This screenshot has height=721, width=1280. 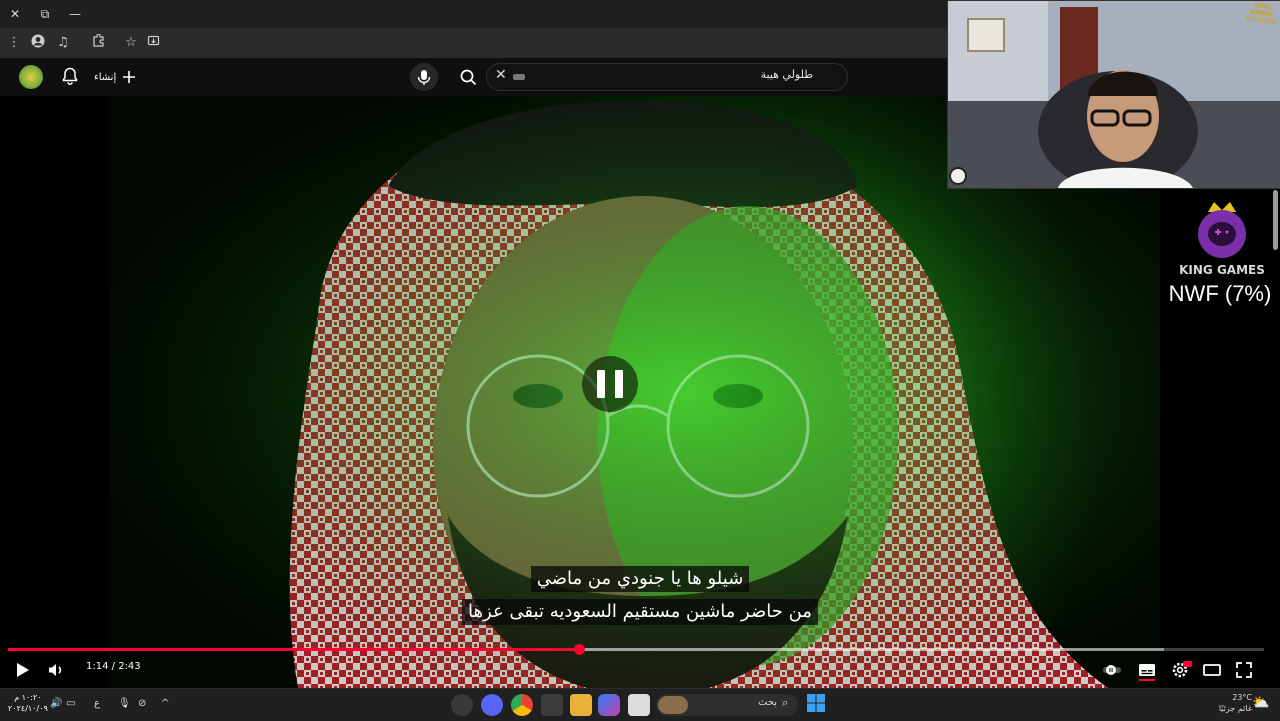 What do you see at coordinates (768, 702) in the screenshot?
I see `taskbar-search-placeholder: بحث` at bounding box center [768, 702].